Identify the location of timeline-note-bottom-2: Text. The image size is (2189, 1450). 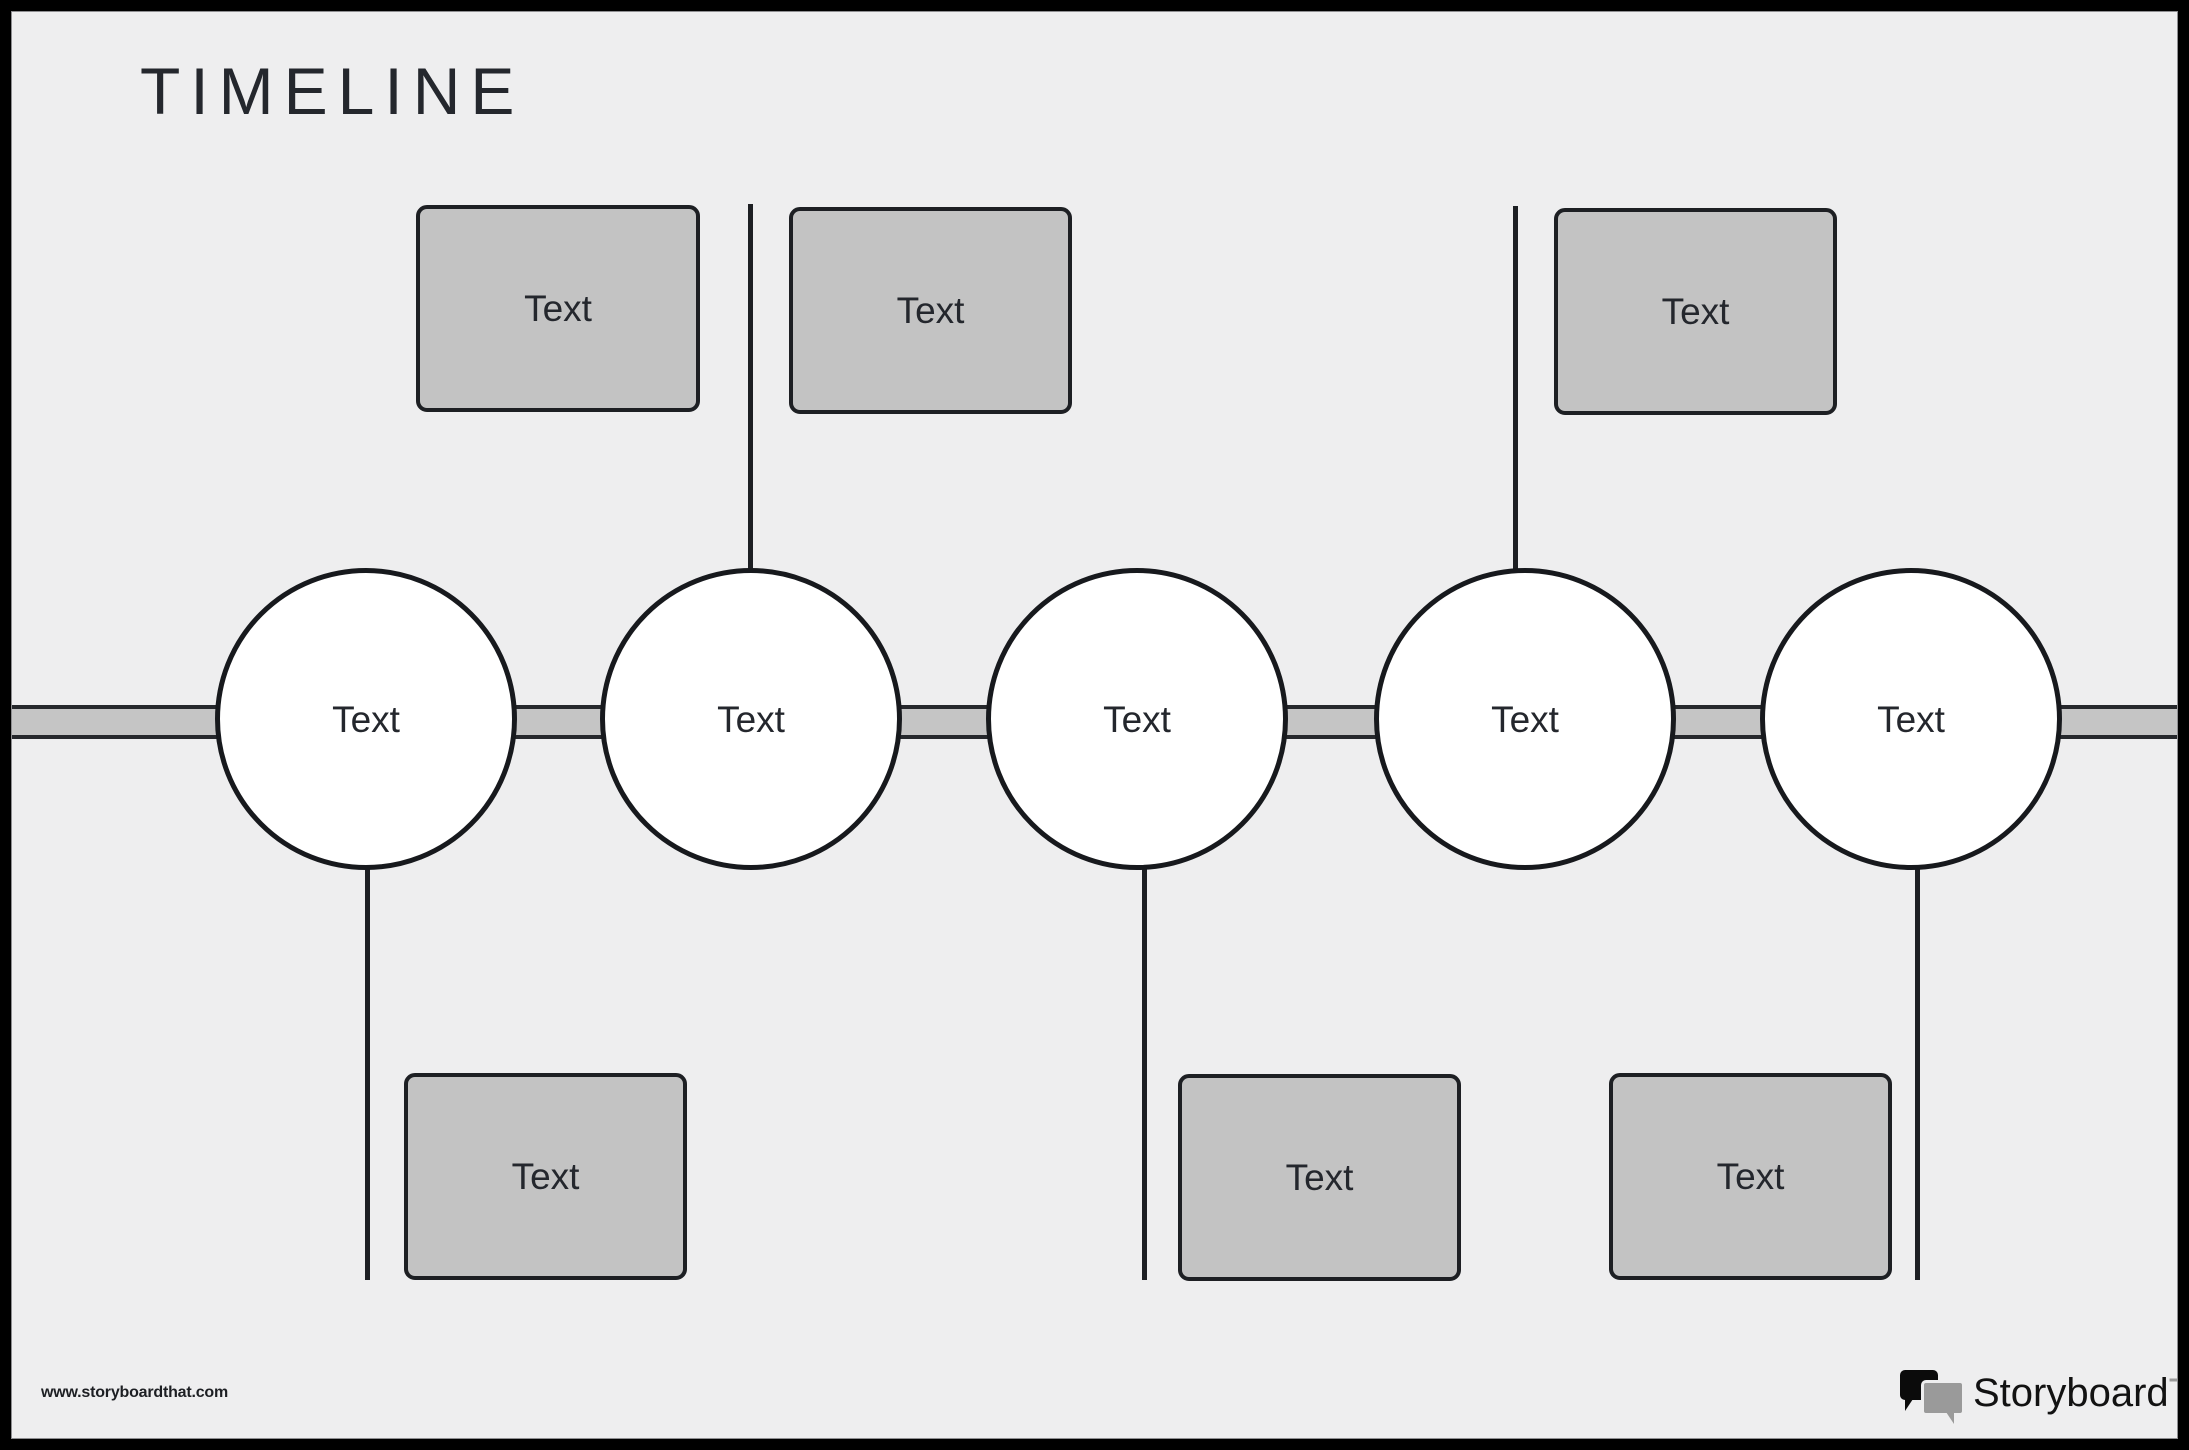
(1319, 1177).